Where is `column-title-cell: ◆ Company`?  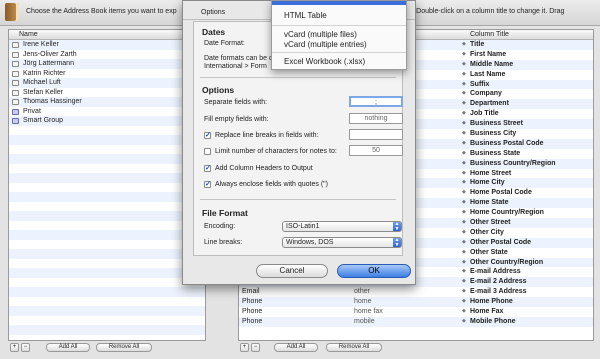 column-title-cell: ◆ Company is located at coordinates (527, 94).